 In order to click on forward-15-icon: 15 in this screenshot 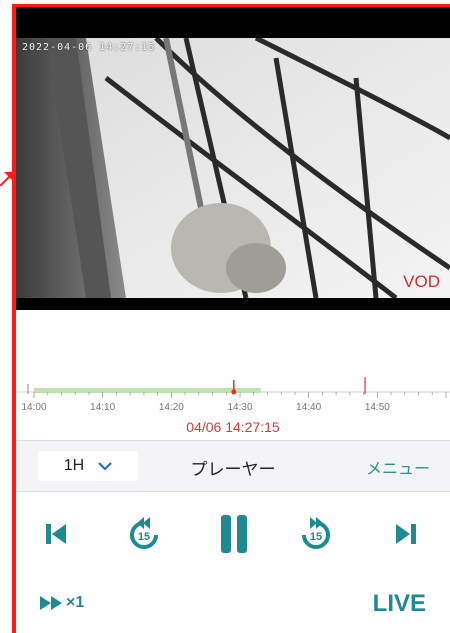, I will do `click(316, 533)`.